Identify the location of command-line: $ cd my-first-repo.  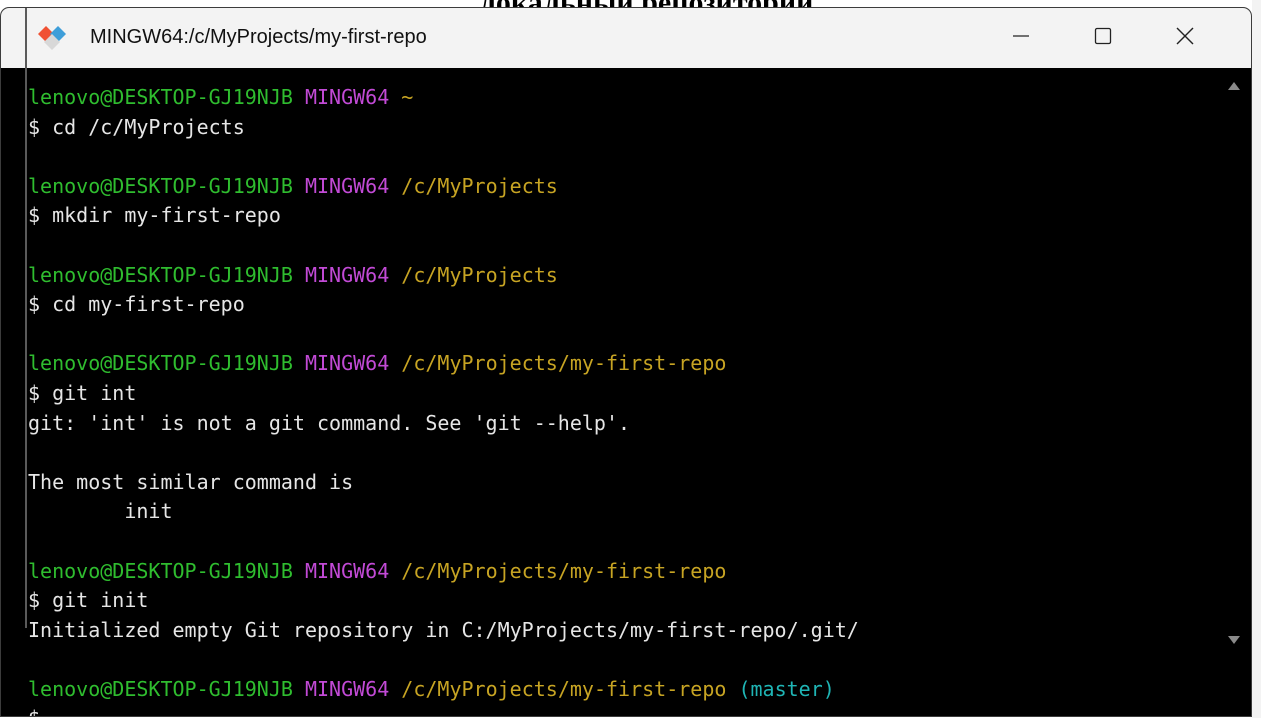
(136, 304).